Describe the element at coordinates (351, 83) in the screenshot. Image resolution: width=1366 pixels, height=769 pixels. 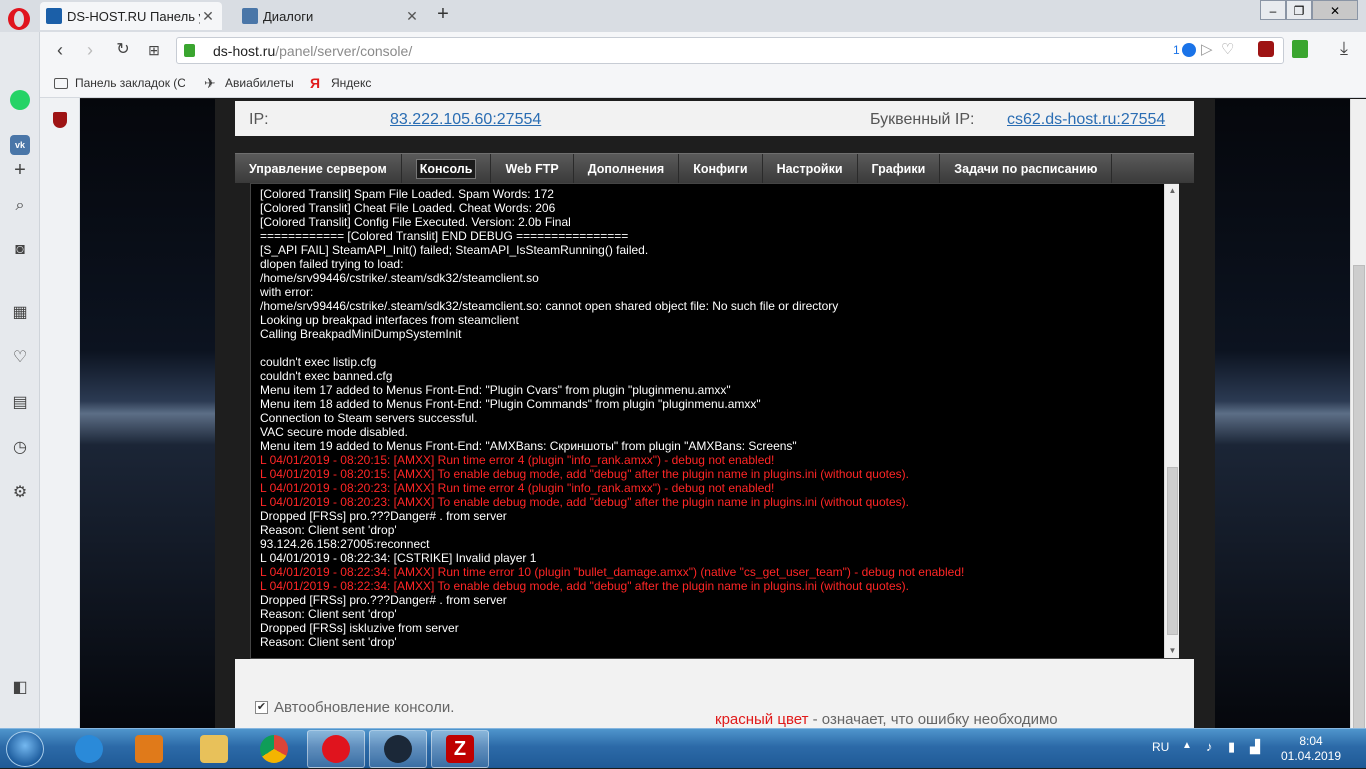
I see `bookmark-label: Яндекс` at that location.